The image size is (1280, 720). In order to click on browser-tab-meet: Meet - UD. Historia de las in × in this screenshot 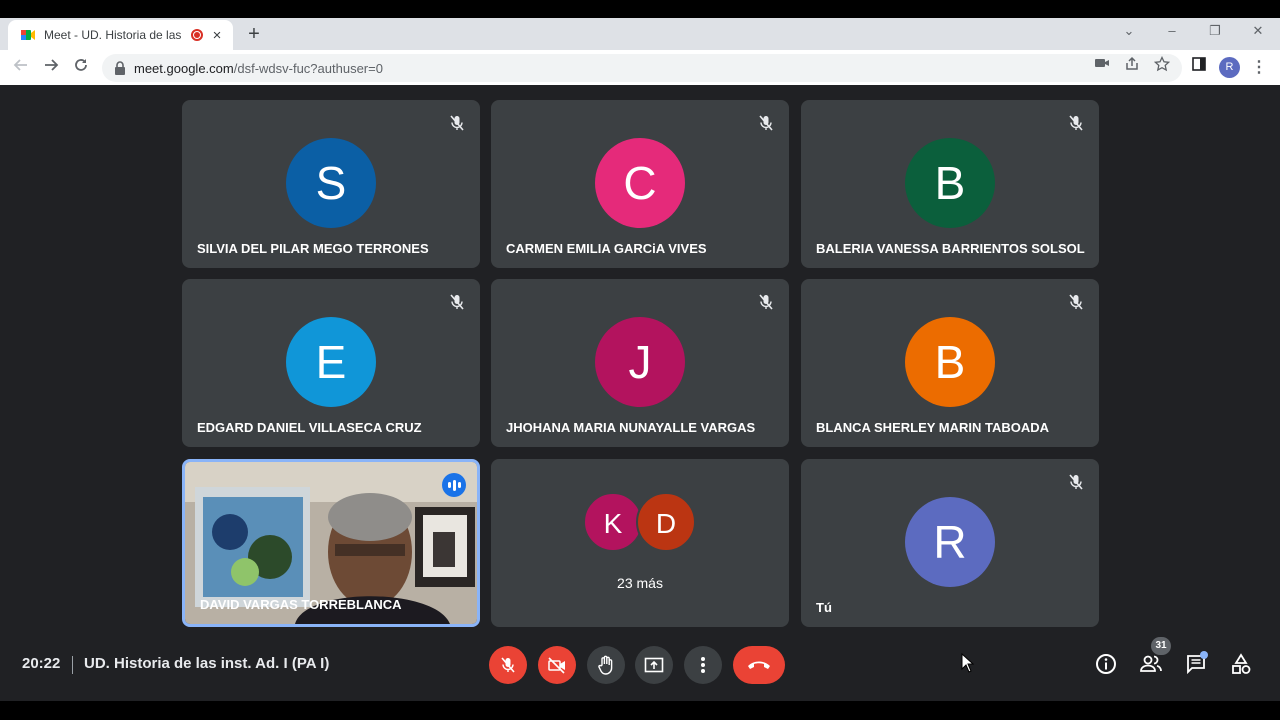, I will do `click(120, 35)`.